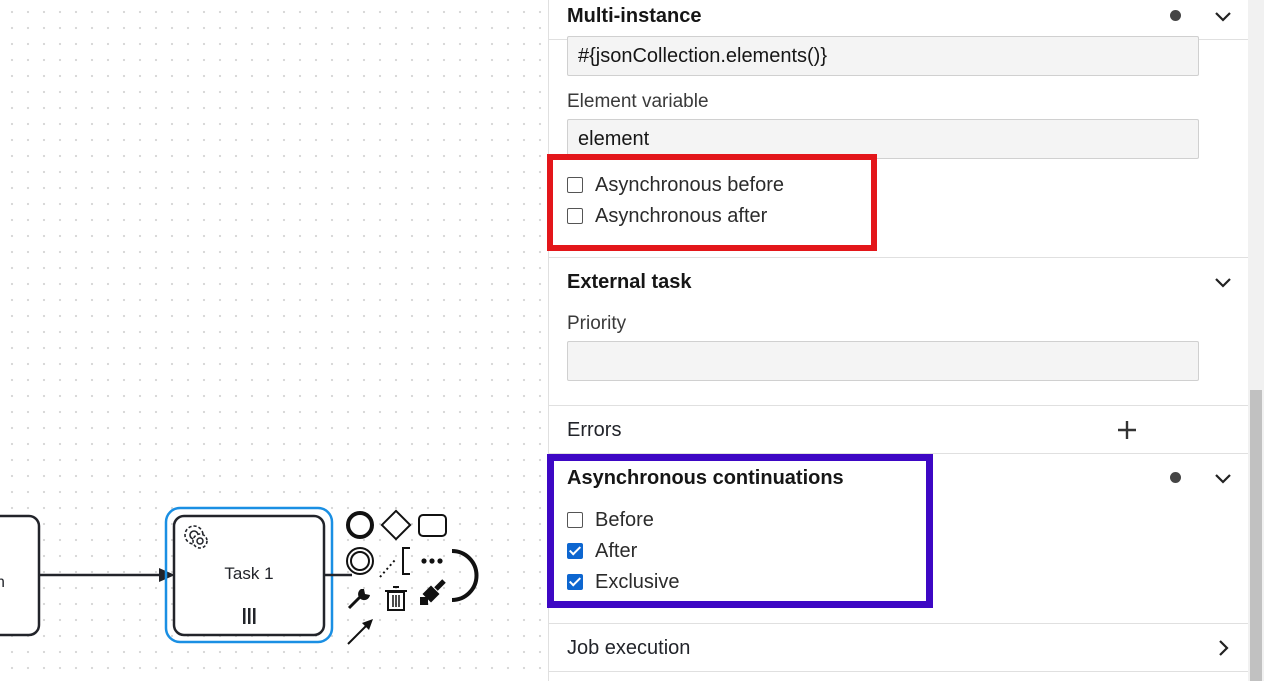 The height and width of the screenshot is (681, 1264). What do you see at coordinates (594, 429) in the screenshot?
I see `group-title-errors: Errors` at bounding box center [594, 429].